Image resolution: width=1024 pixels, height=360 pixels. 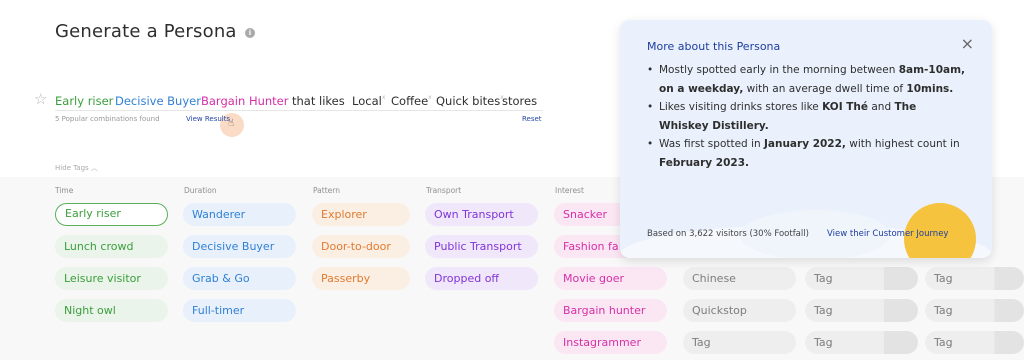 I want to click on like-chip-quick-bites: Quick bitesx, so click(x=470, y=101).